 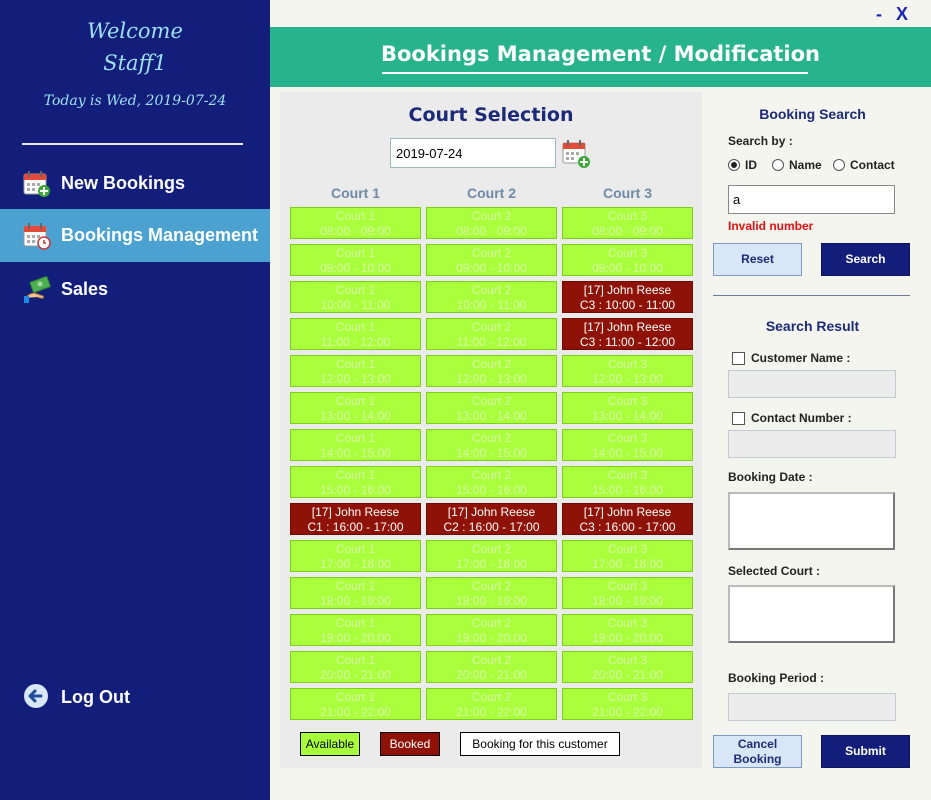 What do you see at coordinates (355, 519) in the screenshot?
I see `booked-slot: [17] John Reese C1 : 16:00 - 17:00` at bounding box center [355, 519].